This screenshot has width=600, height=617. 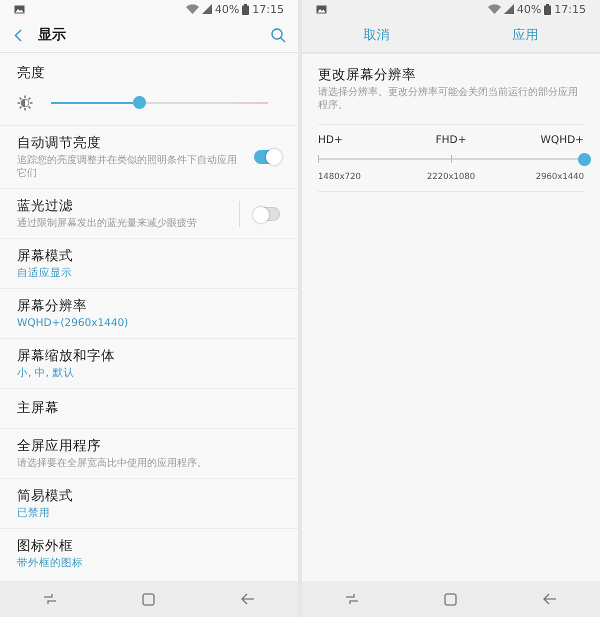 I want to click on setting-value: WQHD+(2960x1440), so click(x=73, y=323).